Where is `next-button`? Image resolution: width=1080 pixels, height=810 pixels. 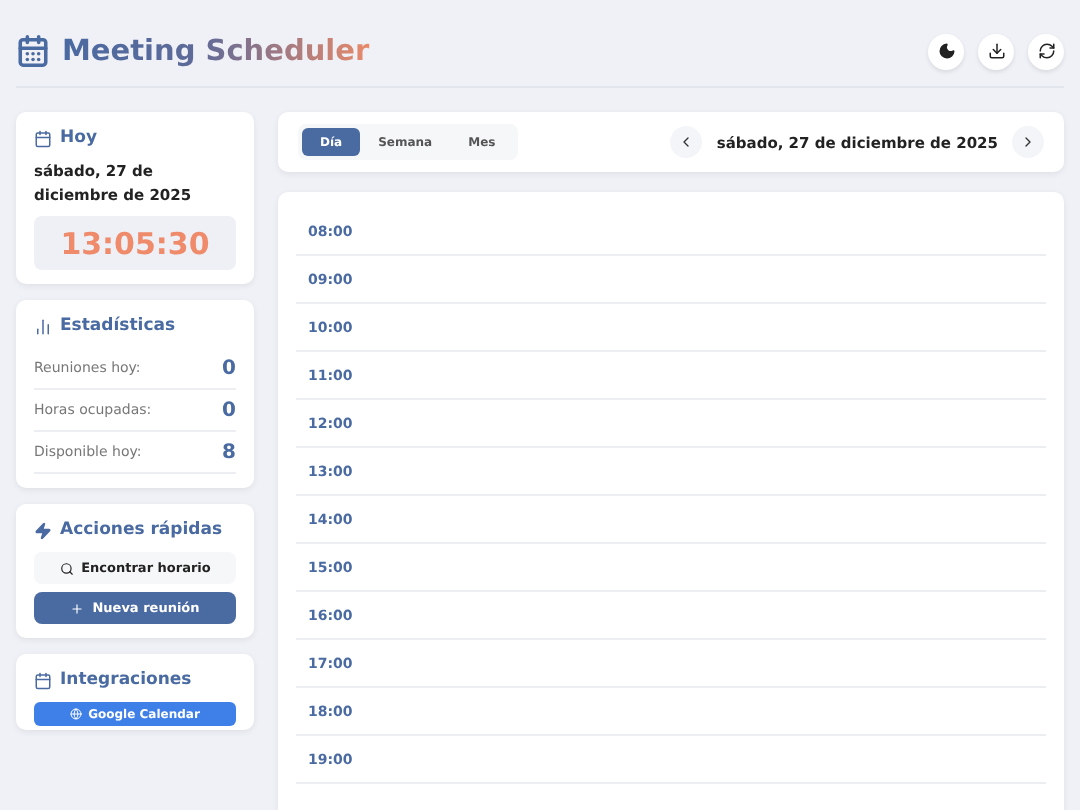
next-button is located at coordinates (1028, 142).